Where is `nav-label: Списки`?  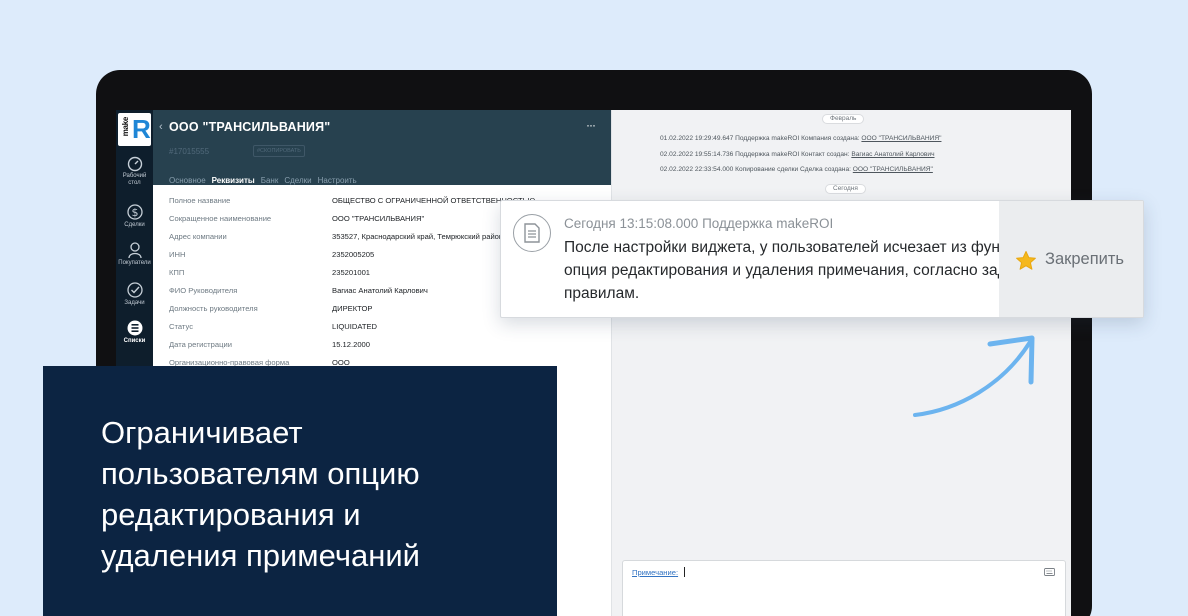 nav-label: Списки is located at coordinates (134, 341).